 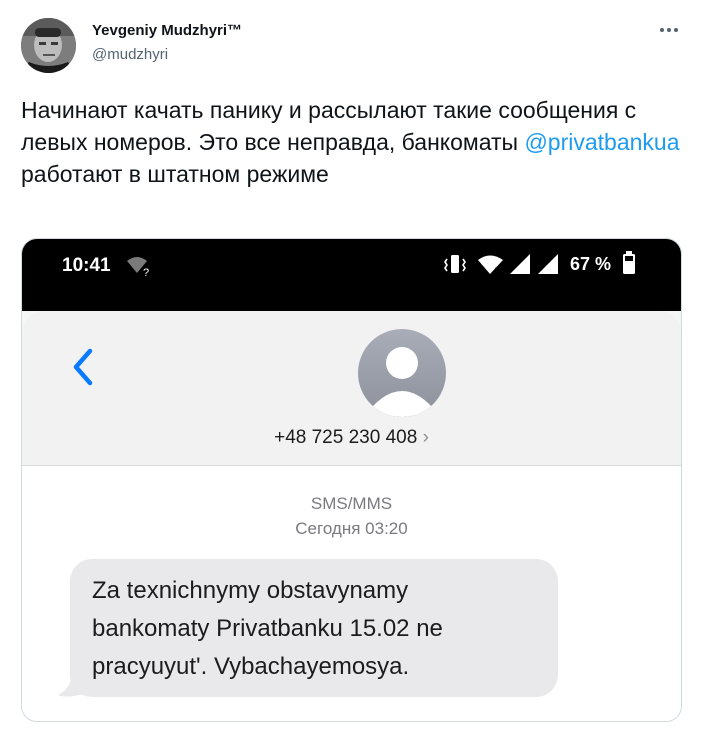 I want to click on author-name: Yevgeniy Mudzhyri™, so click(x=167, y=30).